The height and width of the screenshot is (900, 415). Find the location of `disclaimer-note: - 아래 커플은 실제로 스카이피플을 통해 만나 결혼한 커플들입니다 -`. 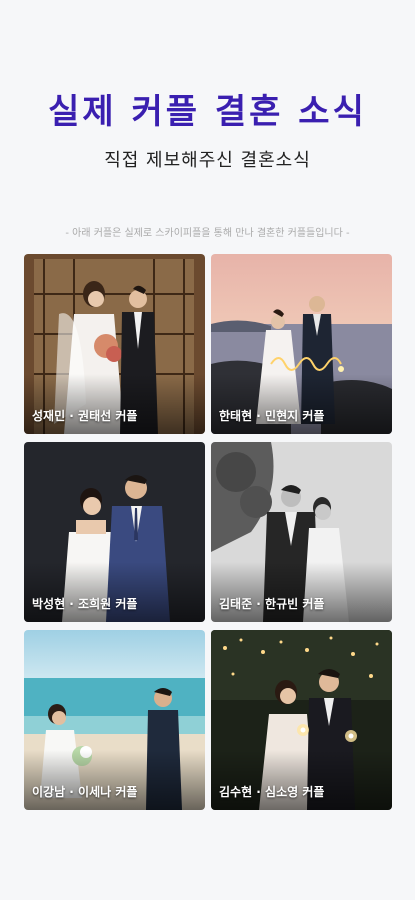

disclaimer-note: - 아래 커플은 실제로 스카이피플을 통해 만나 결혼한 커플들입니다 - is located at coordinates (207, 233).